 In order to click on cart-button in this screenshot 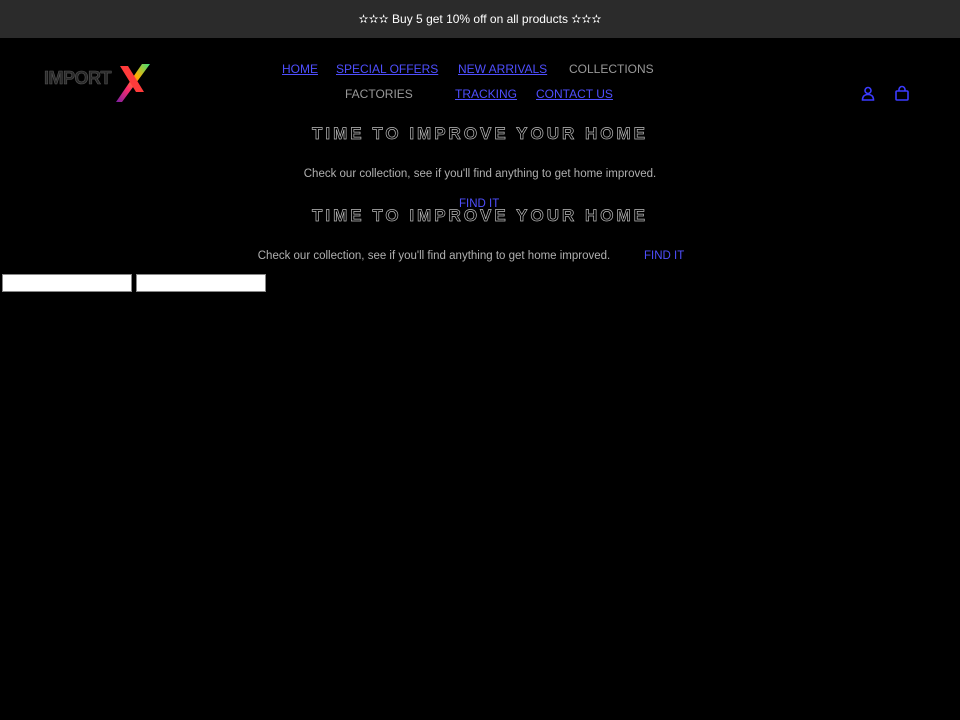, I will do `click(902, 93)`.